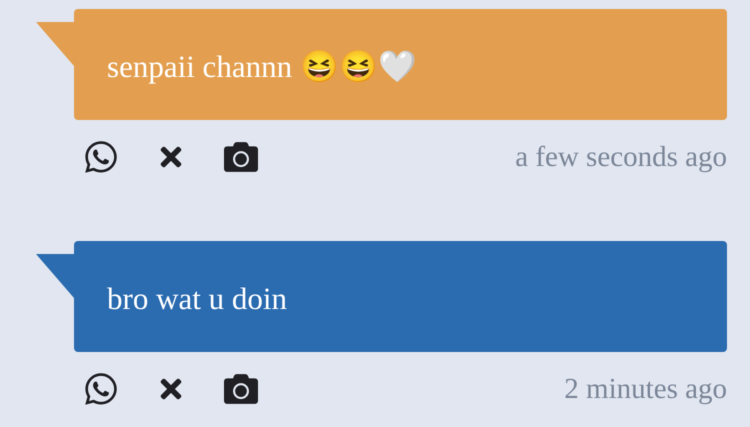 The image size is (750, 427). What do you see at coordinates (621, 157) in the screenshot?
I see `timestamp: a few seconds ago` at bounding box center [621, 157].